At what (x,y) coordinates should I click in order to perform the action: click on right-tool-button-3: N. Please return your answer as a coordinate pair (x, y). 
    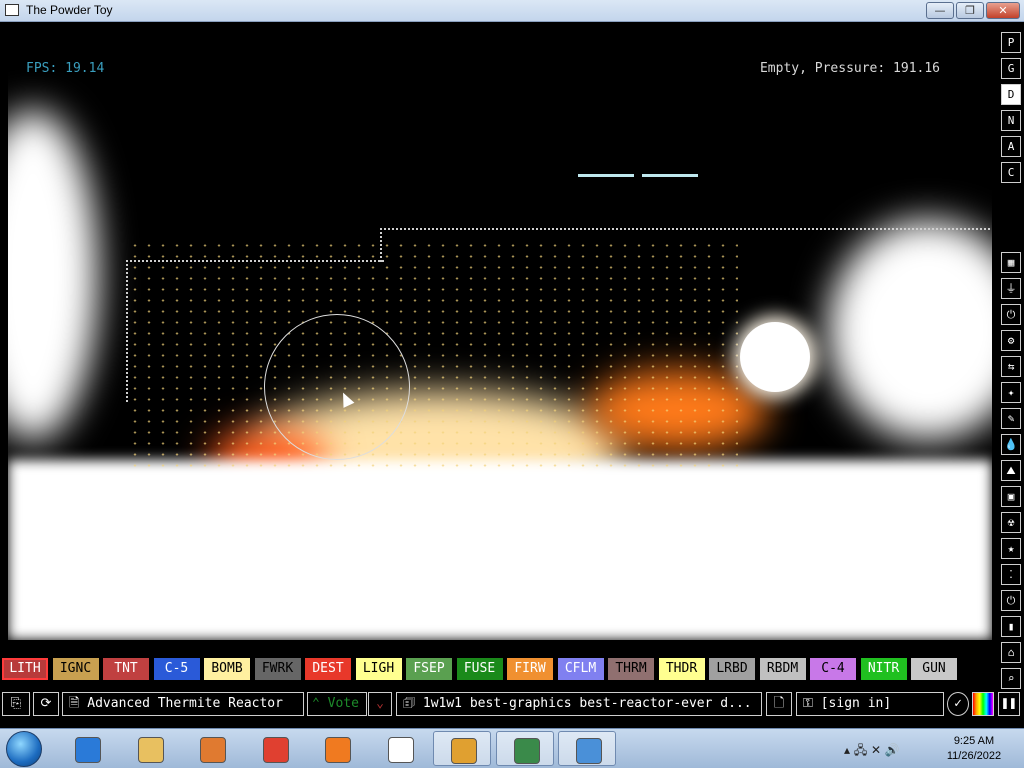
    Looking at the image, I should click on (1011, 120).